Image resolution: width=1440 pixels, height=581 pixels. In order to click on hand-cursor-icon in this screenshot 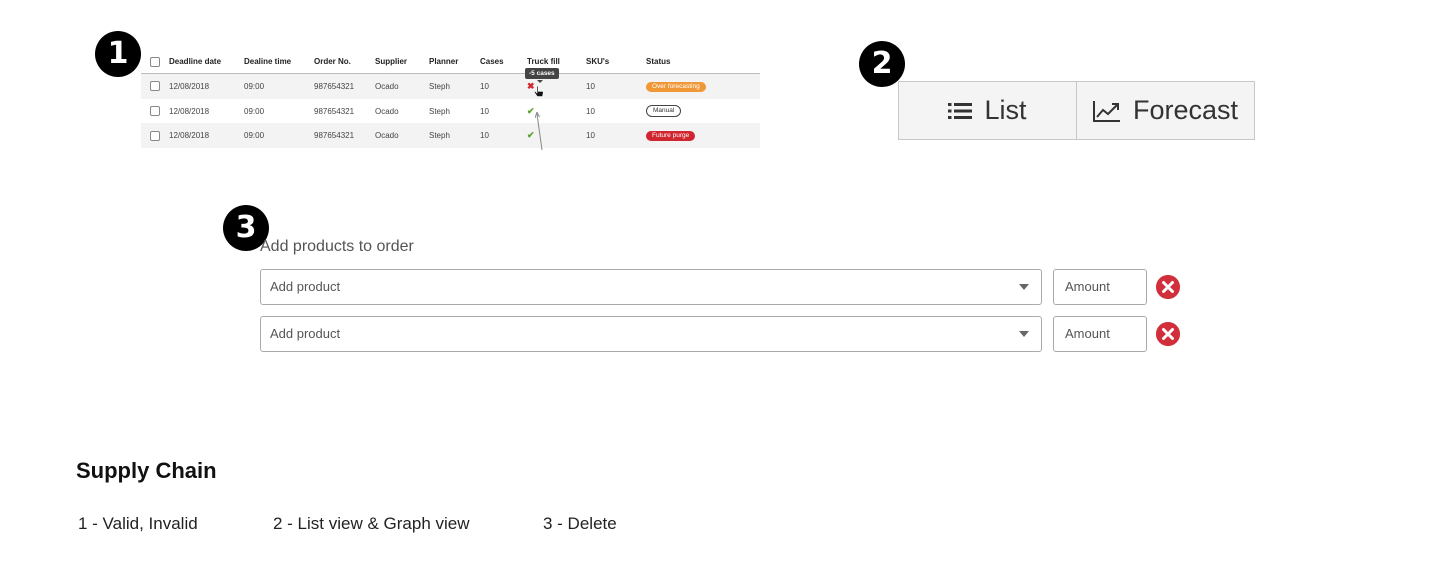, I will do `click(538, 91)`.